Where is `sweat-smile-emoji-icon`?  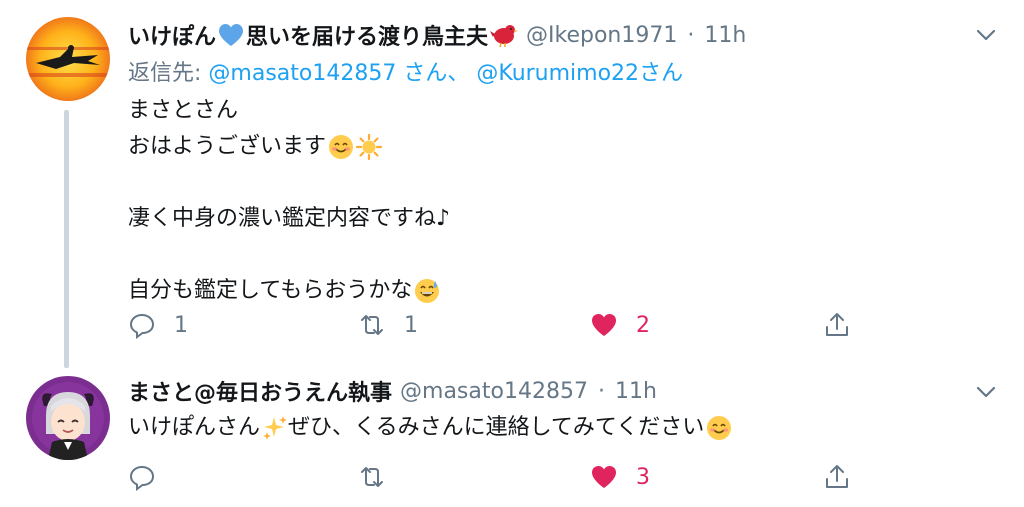
sweat-smile-emoji-icon is located at coordinates (427, 291).